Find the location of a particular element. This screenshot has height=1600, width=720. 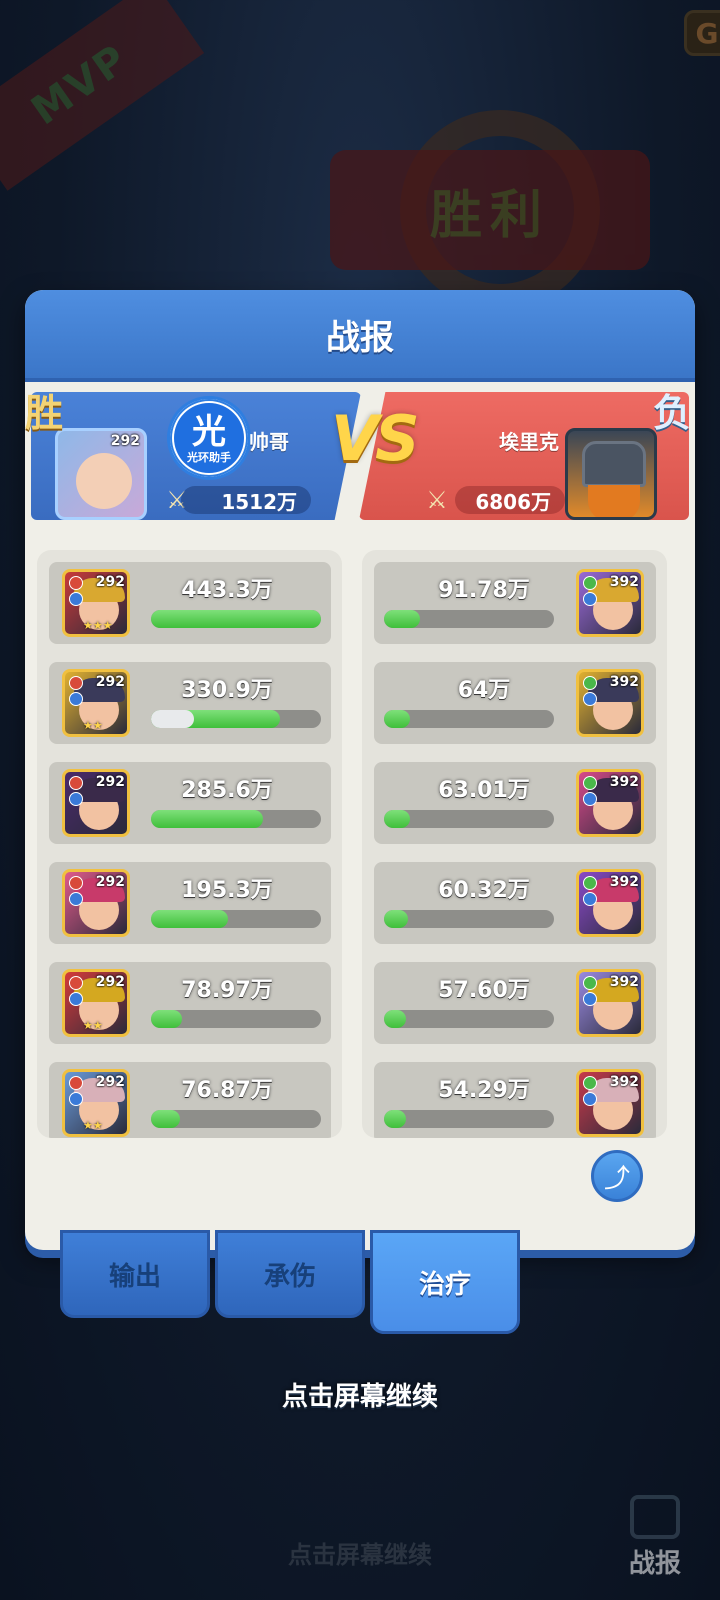

hero-row: 292 195.3万 is located at coordinates (190, 903).